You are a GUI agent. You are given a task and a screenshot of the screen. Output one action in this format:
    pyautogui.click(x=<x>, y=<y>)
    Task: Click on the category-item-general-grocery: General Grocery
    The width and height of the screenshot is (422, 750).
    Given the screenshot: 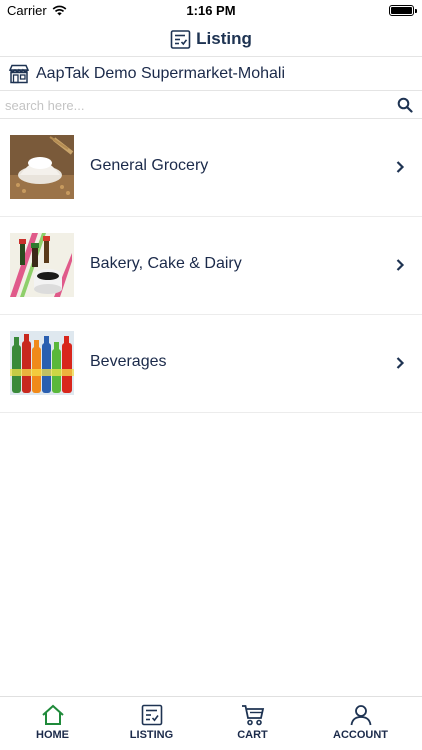 What is the action you would take?
    pyautogui.click(x=211, y=168)
    